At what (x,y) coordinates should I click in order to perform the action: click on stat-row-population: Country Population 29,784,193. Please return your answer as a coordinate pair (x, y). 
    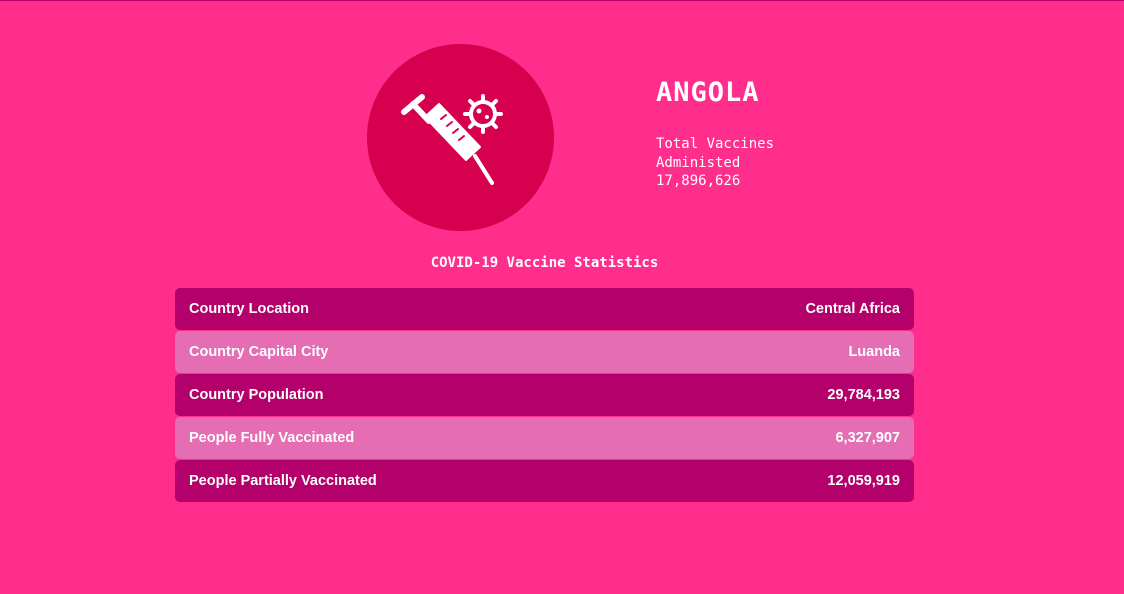
    Looking at the image, I should click on (544, 395).